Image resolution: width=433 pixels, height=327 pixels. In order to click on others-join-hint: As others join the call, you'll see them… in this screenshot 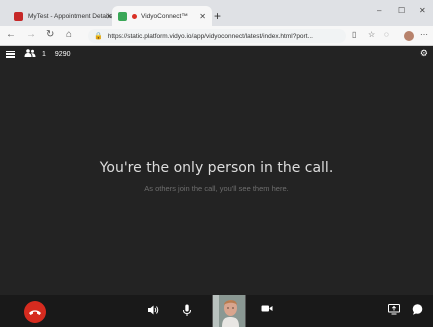, I will do `click(216, 188)`.